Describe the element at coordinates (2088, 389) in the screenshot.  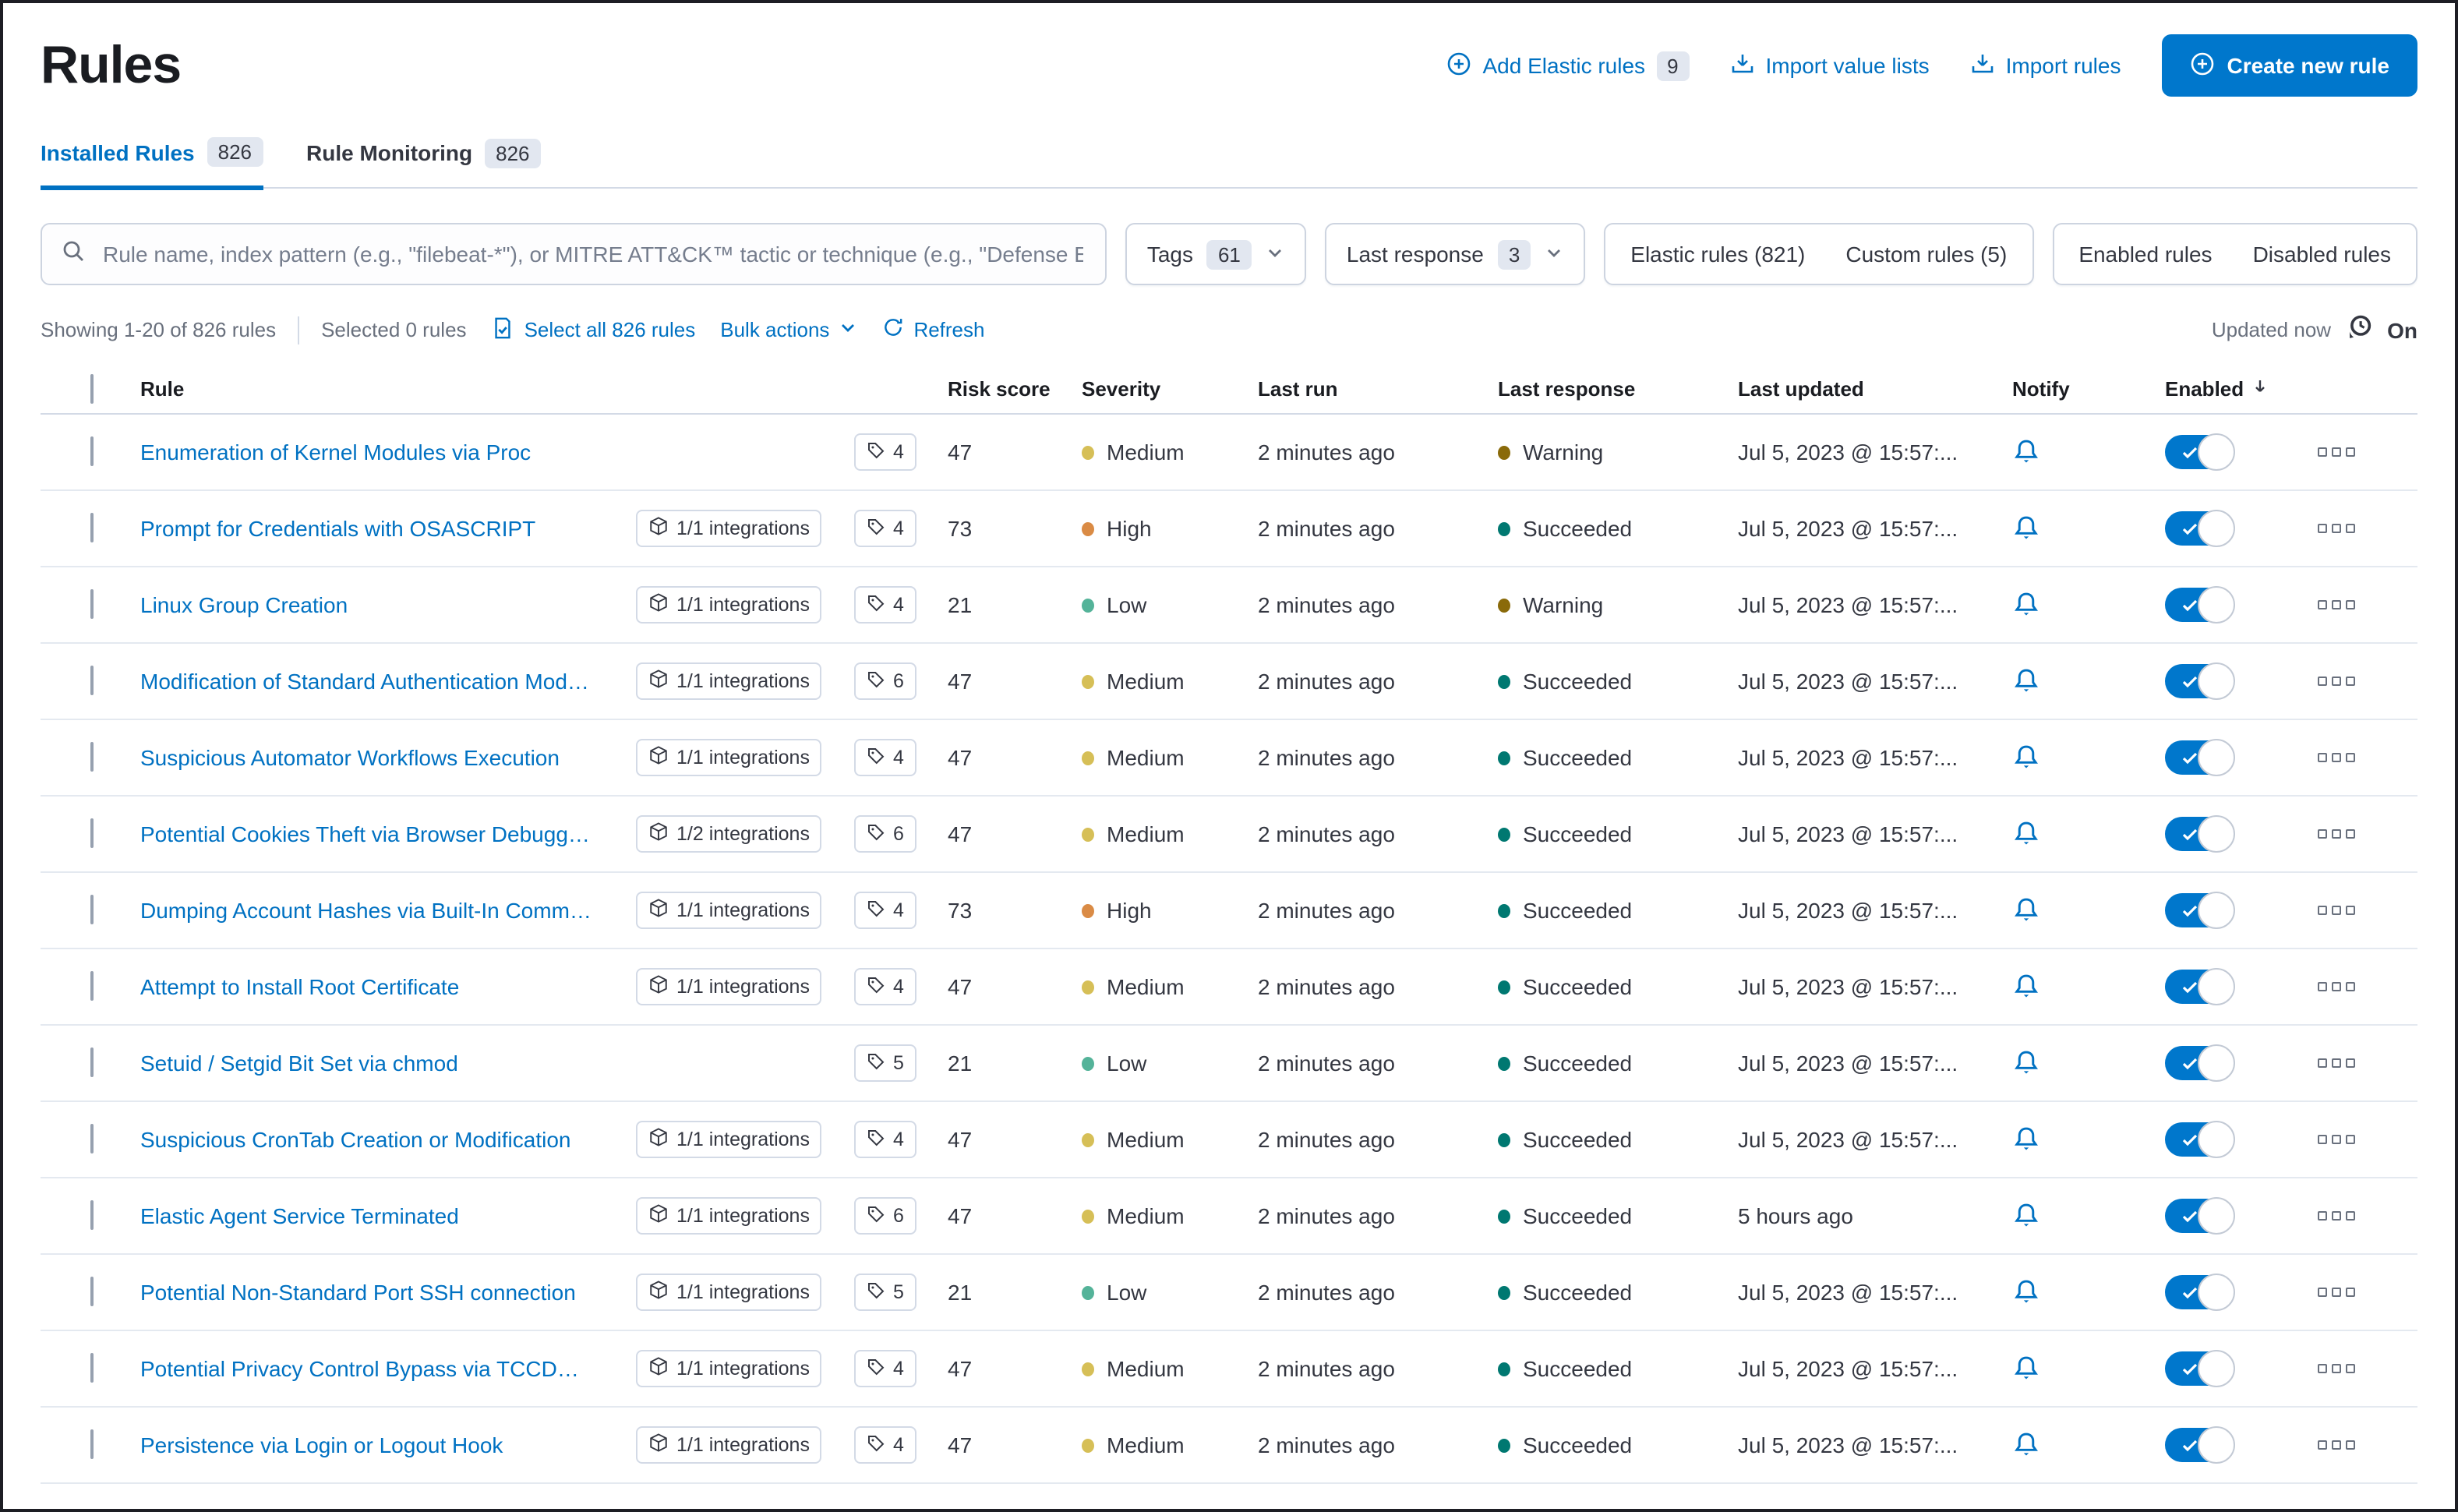
I see `column-header-notify: Notify` at that location.